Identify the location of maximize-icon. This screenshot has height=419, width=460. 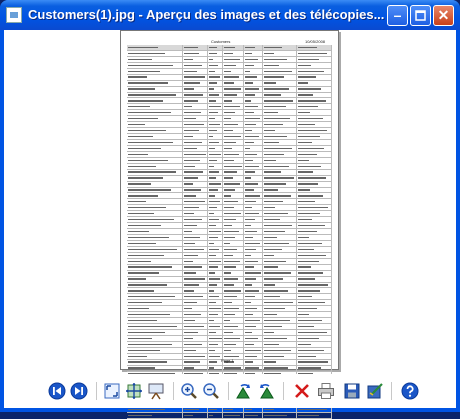
(420, 15).